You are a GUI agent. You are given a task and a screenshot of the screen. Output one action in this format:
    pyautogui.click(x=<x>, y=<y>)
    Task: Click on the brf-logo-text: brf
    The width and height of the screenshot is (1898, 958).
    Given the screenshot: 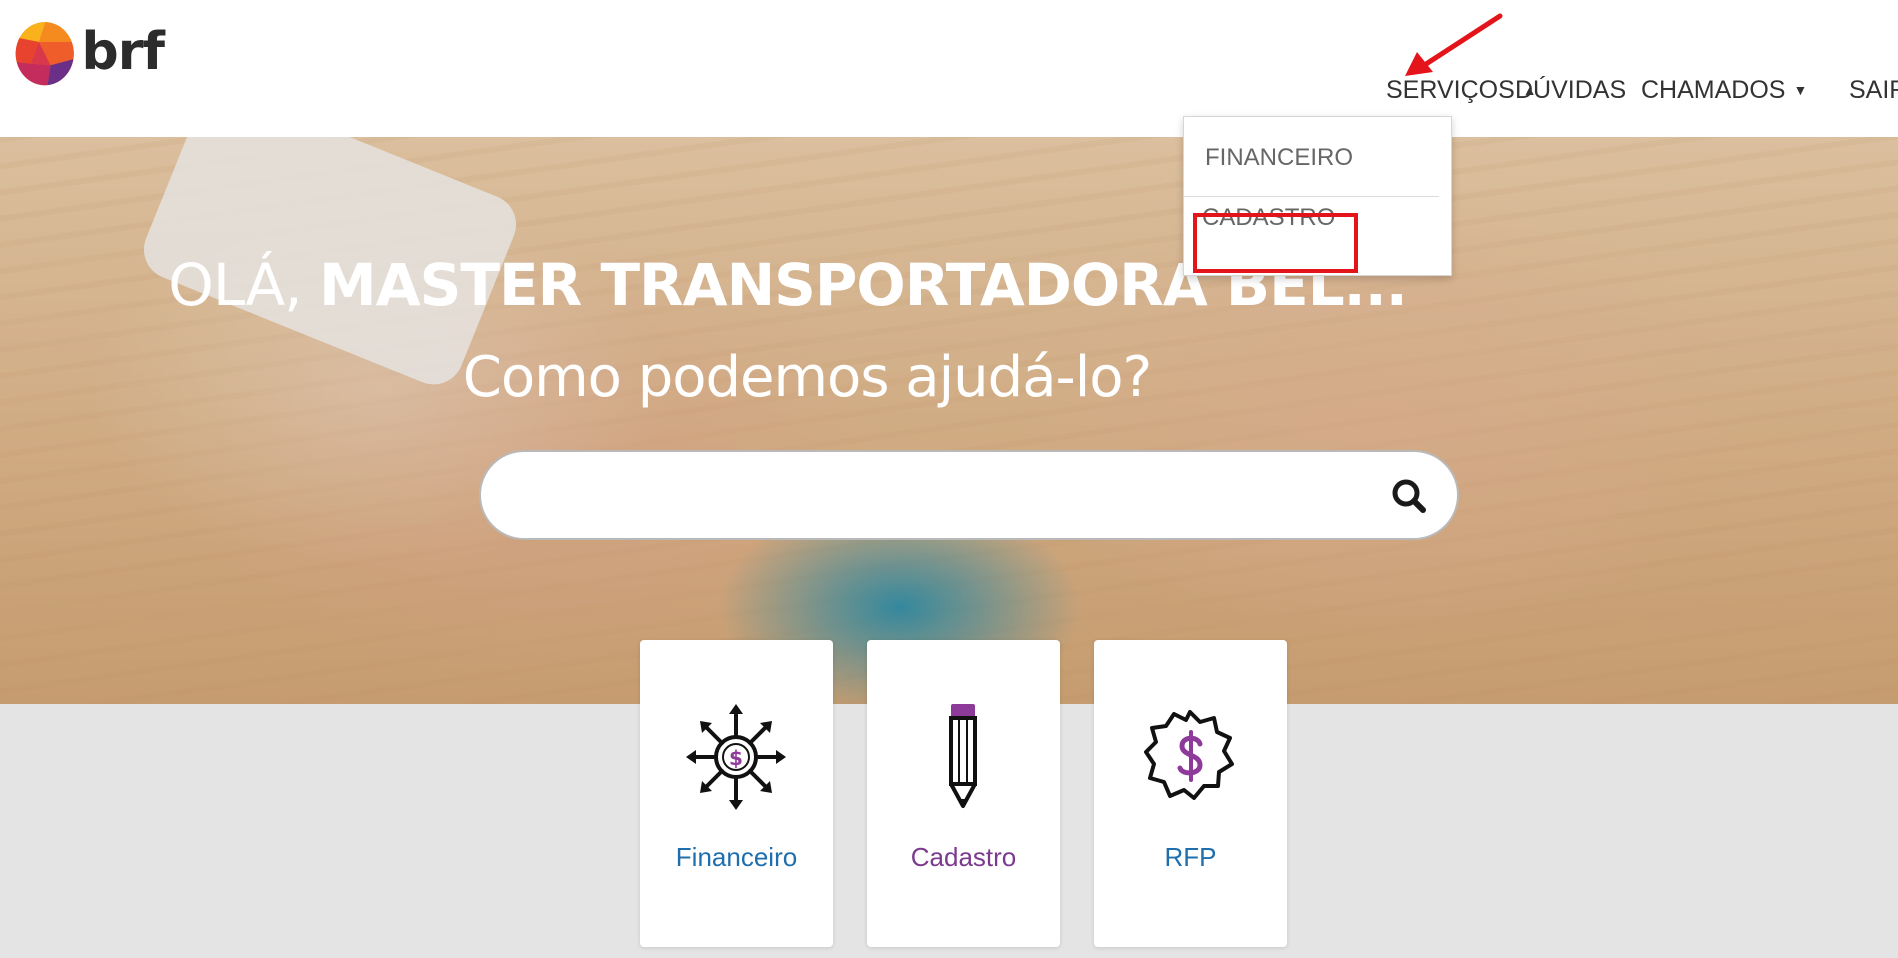 What is the action you would take?
    pyautogui.click(x=123, y=52)
    